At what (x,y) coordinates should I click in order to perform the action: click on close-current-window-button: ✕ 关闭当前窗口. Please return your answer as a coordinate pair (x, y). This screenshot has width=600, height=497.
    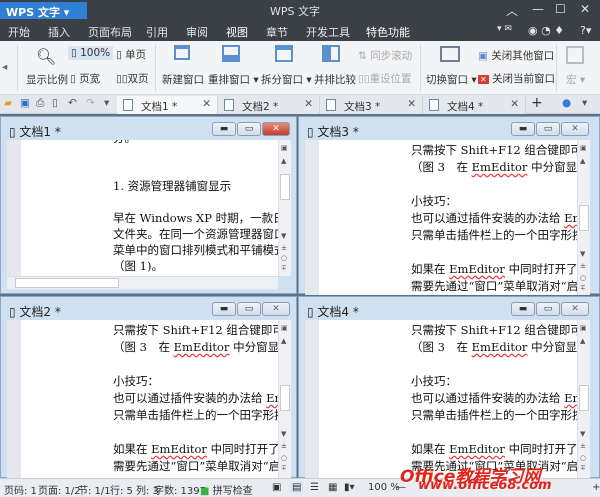
    Looking at the image, I should click on (516, 78).